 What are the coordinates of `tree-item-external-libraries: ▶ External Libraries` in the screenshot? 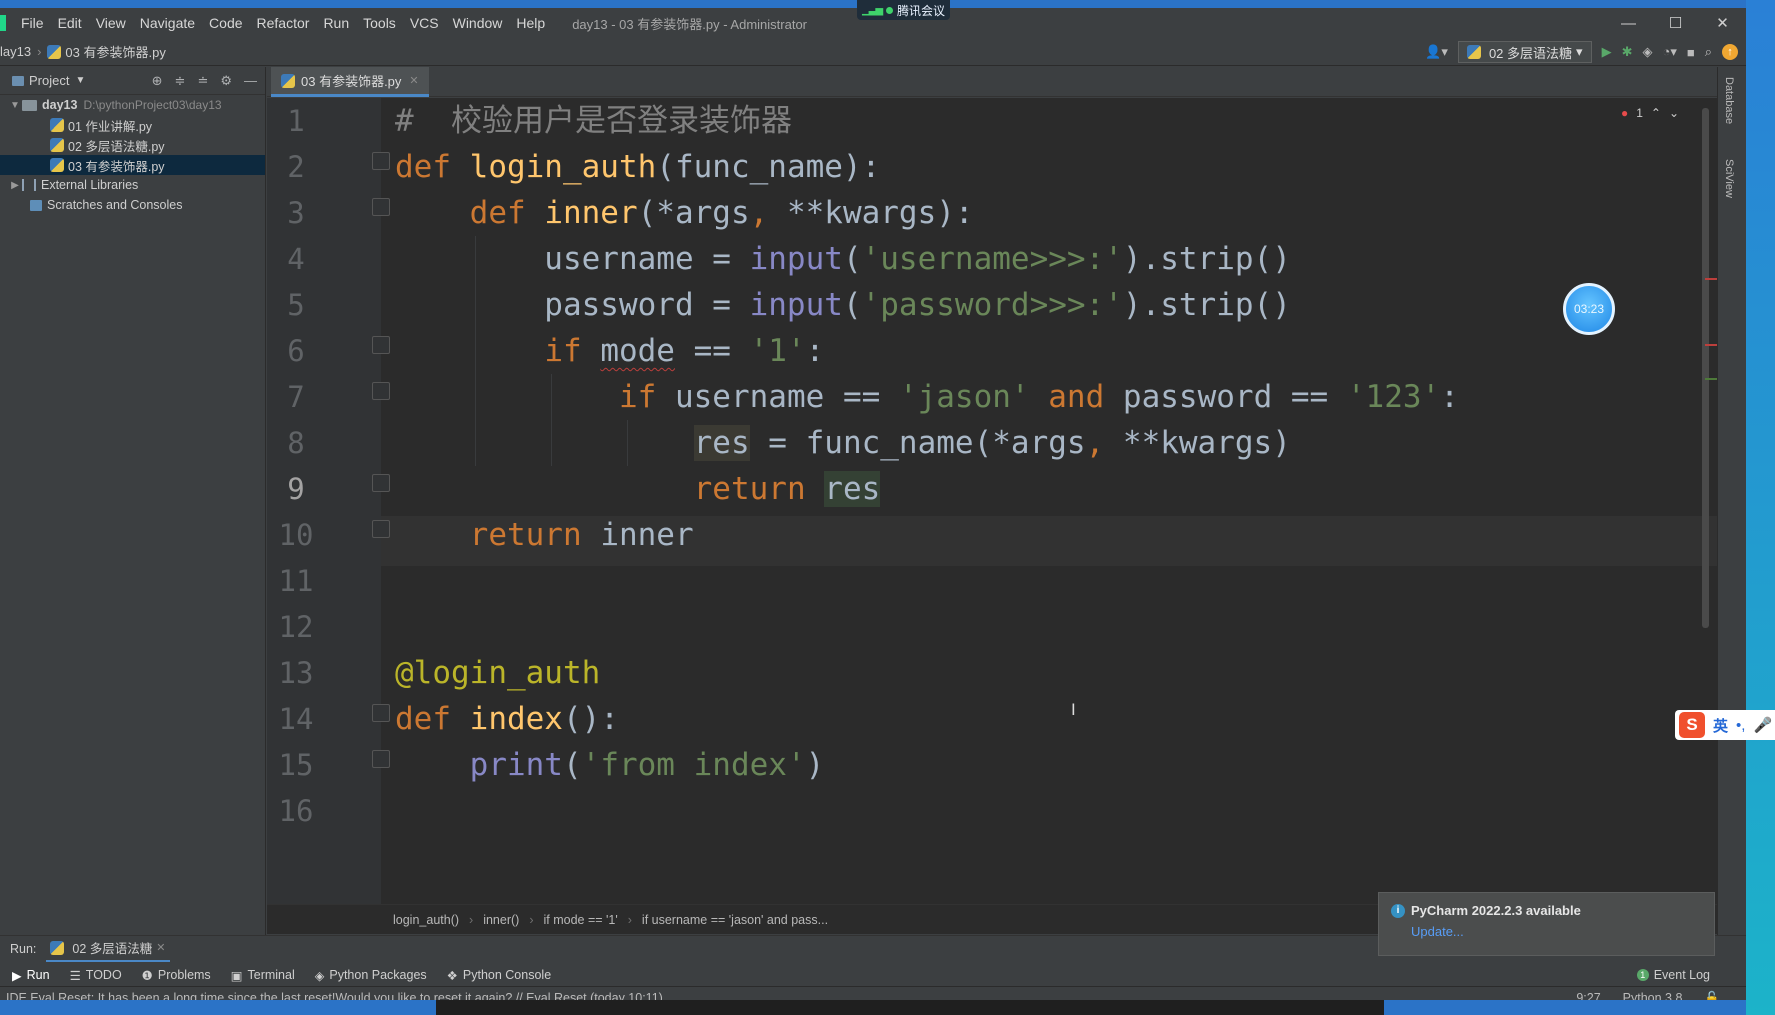 It's located at (132, 185).